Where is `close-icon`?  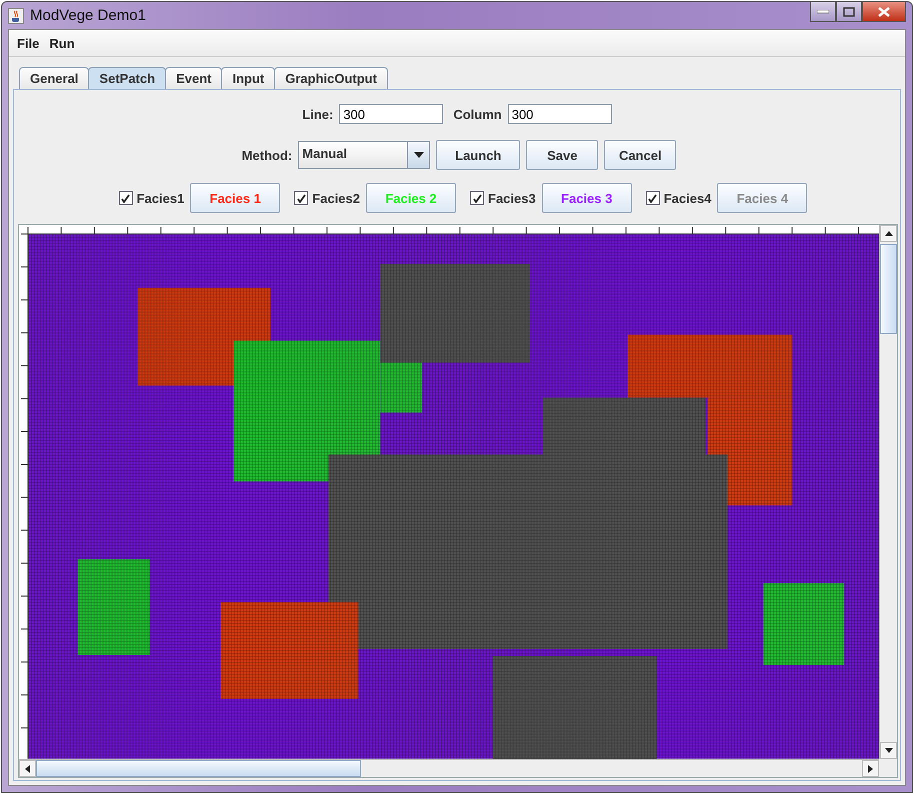
close-icon is located at coordinates (884, 11).